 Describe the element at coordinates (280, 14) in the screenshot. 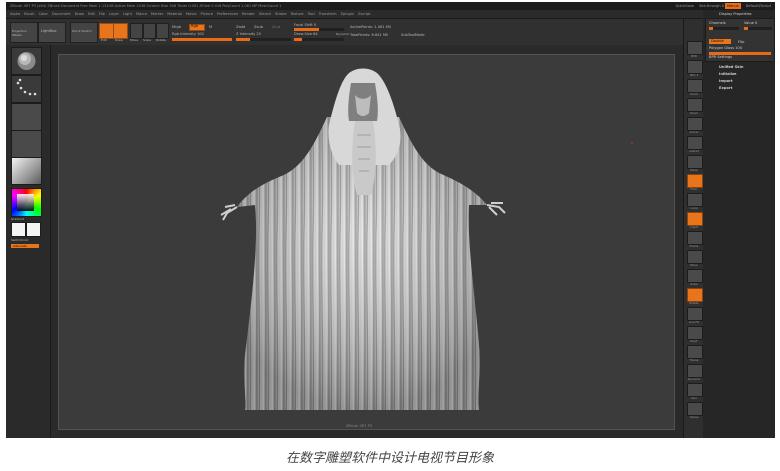

I see `menu-stroke: Stroke` at that location.